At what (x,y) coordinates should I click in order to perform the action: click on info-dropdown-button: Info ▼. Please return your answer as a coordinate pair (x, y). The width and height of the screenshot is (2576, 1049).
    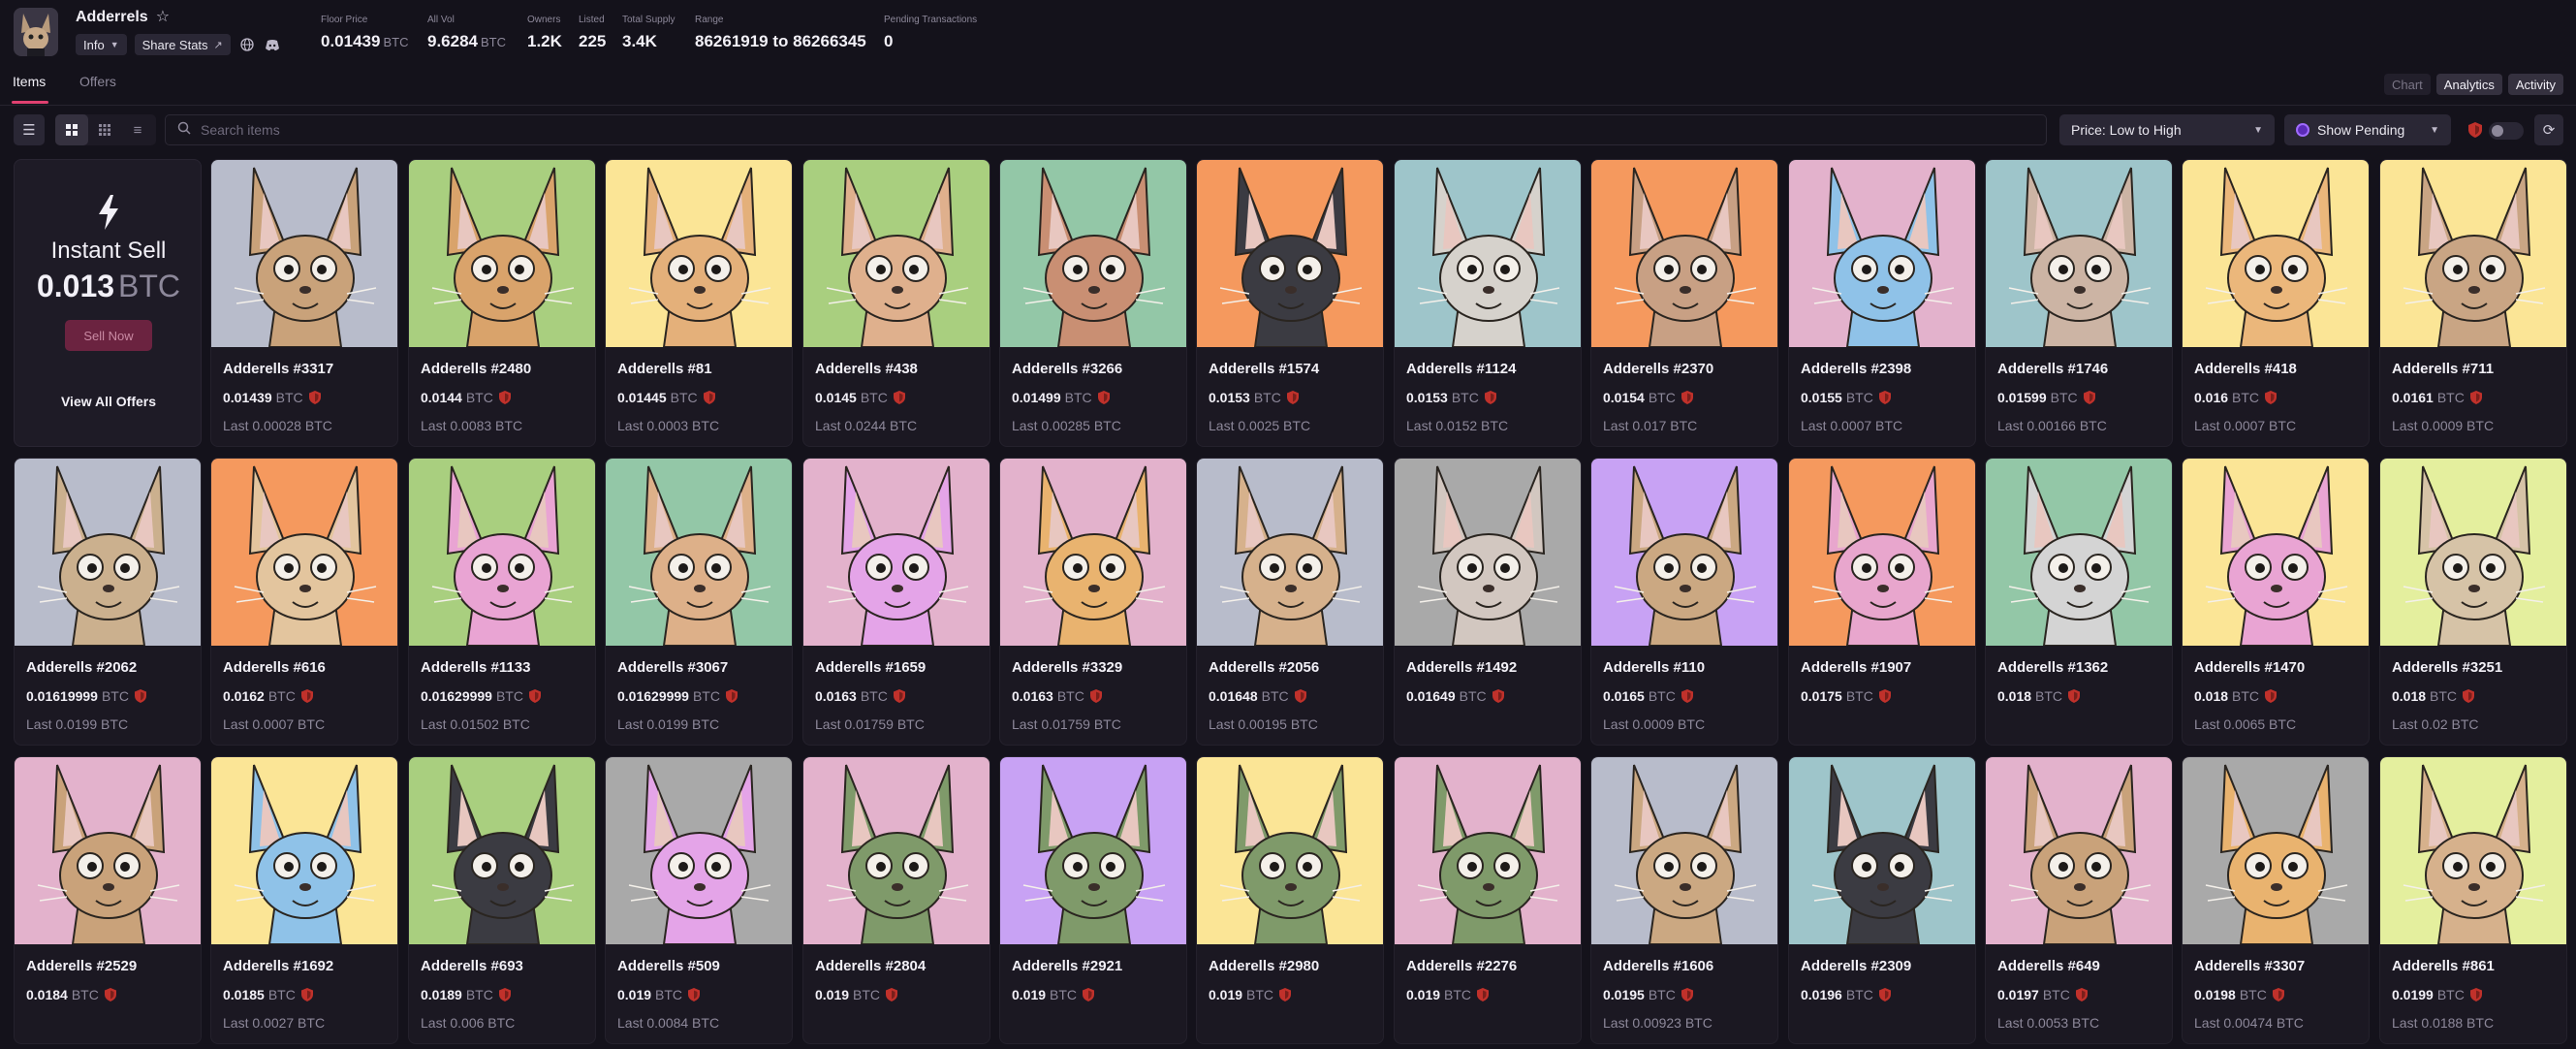
    Looking at the image, I should click on (101, 44).